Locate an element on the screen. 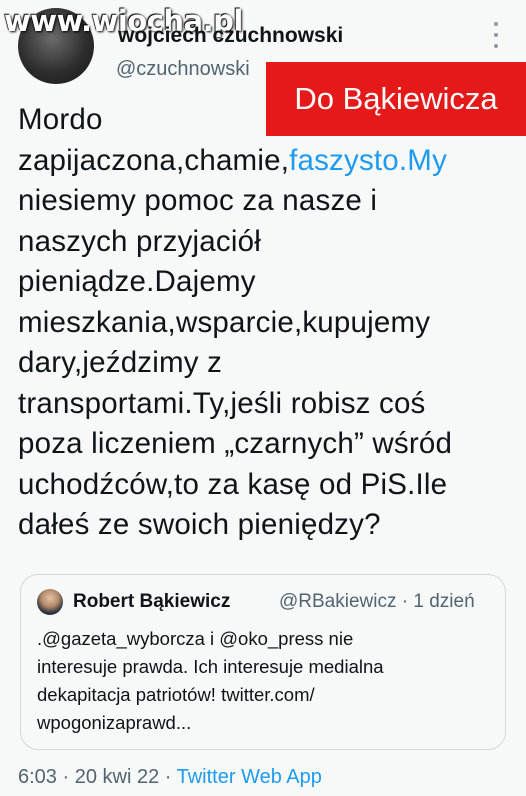 This screenshot has height=796, width=526. tweet-line: naszych przyjaciół is located at coordinates (139, 241).